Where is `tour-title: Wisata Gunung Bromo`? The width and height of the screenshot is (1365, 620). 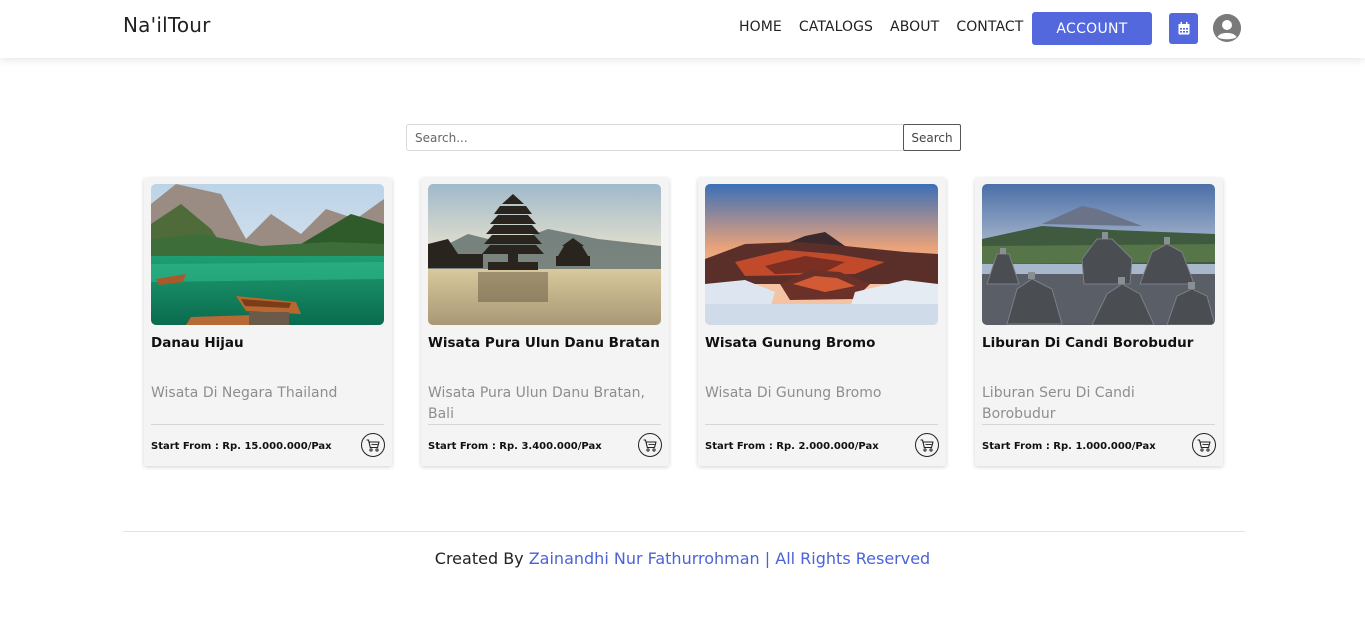
tour-title: Wisata Gunung Bromo is located at coordinates (823, 343).